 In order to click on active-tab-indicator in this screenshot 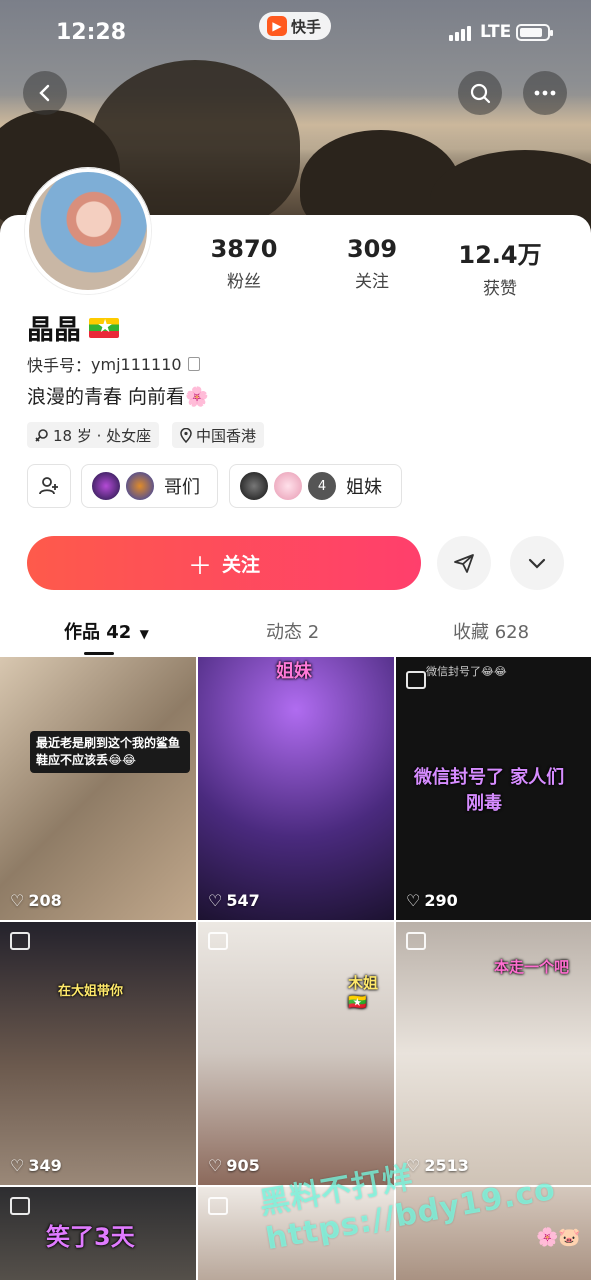, I will do `click(99, 653)`.